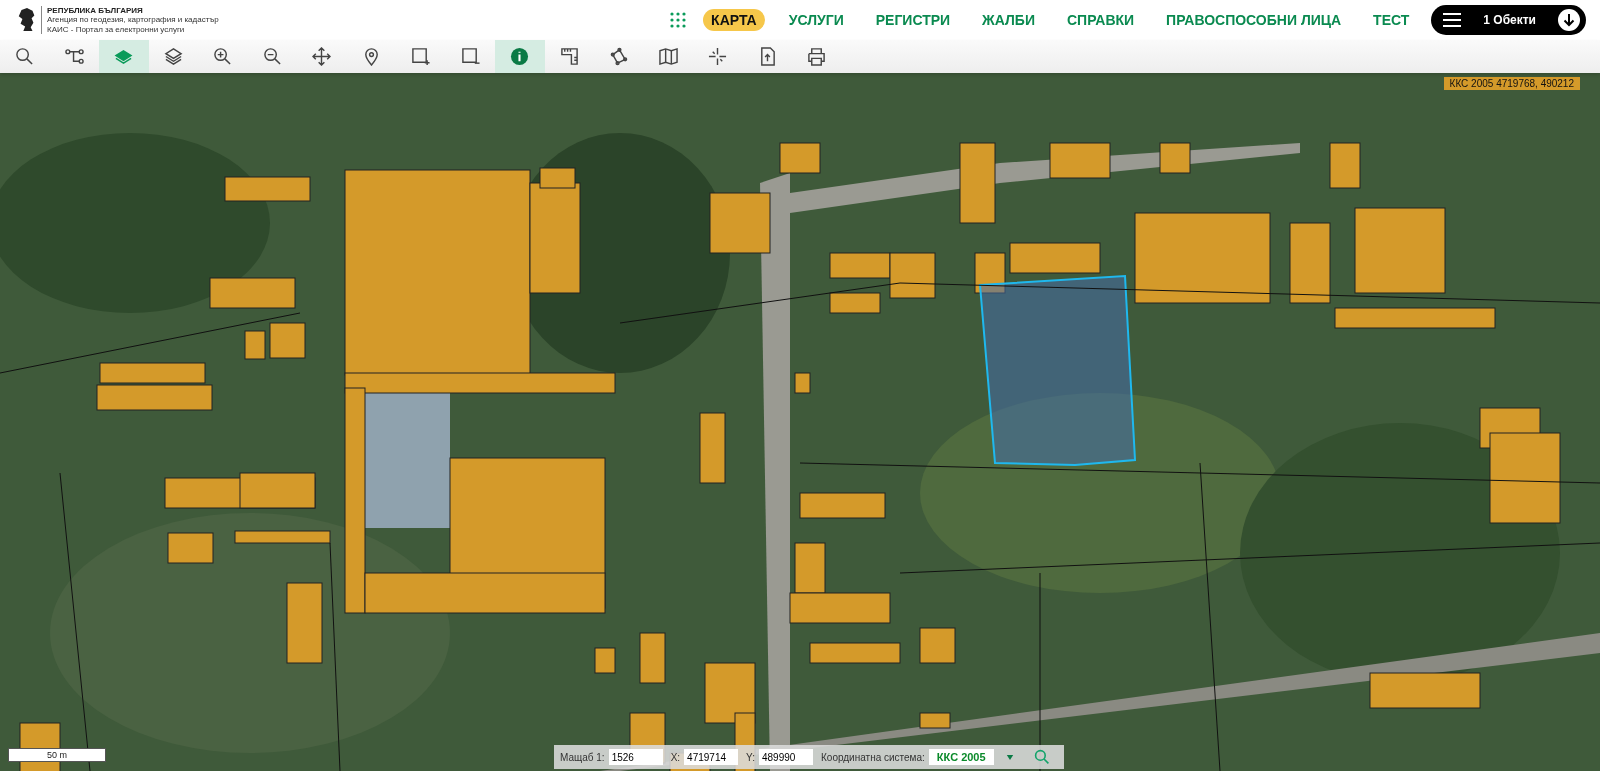 The width and height of the screenshot is (1600, 771). I want to click on apps-grid-icon, so click(678, 20).